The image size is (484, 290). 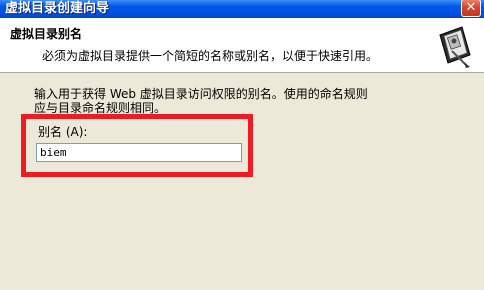 I want to click on close-icon: ✕, so click(x=471, y=7).